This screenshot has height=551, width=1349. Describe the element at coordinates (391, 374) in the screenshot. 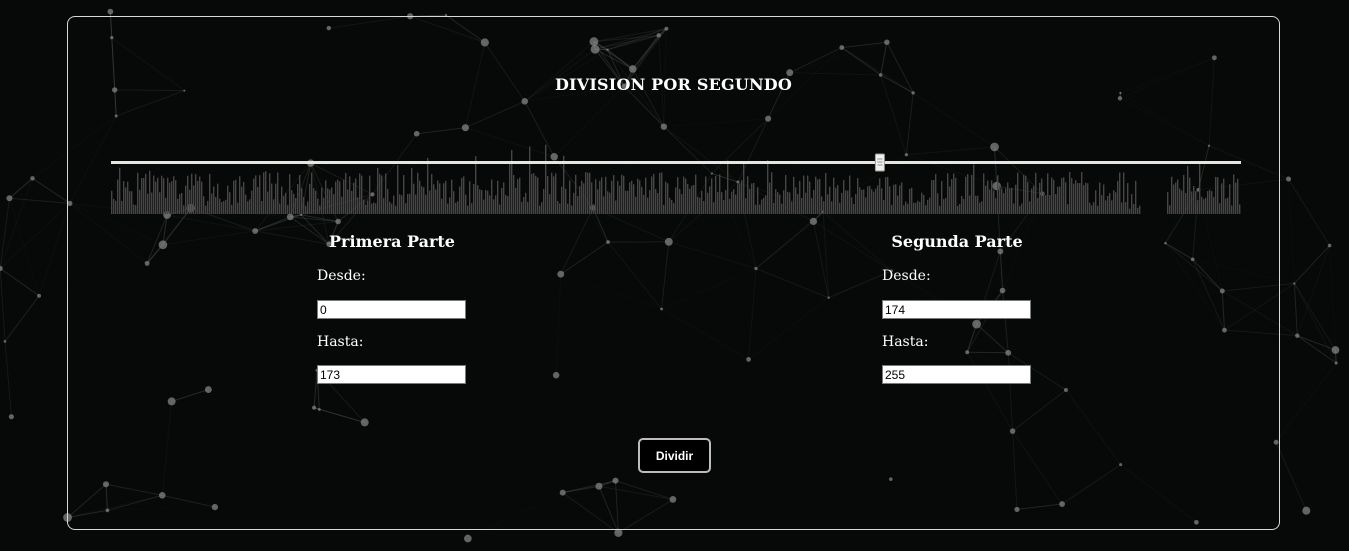

I see `first-part-to-input` at that location.